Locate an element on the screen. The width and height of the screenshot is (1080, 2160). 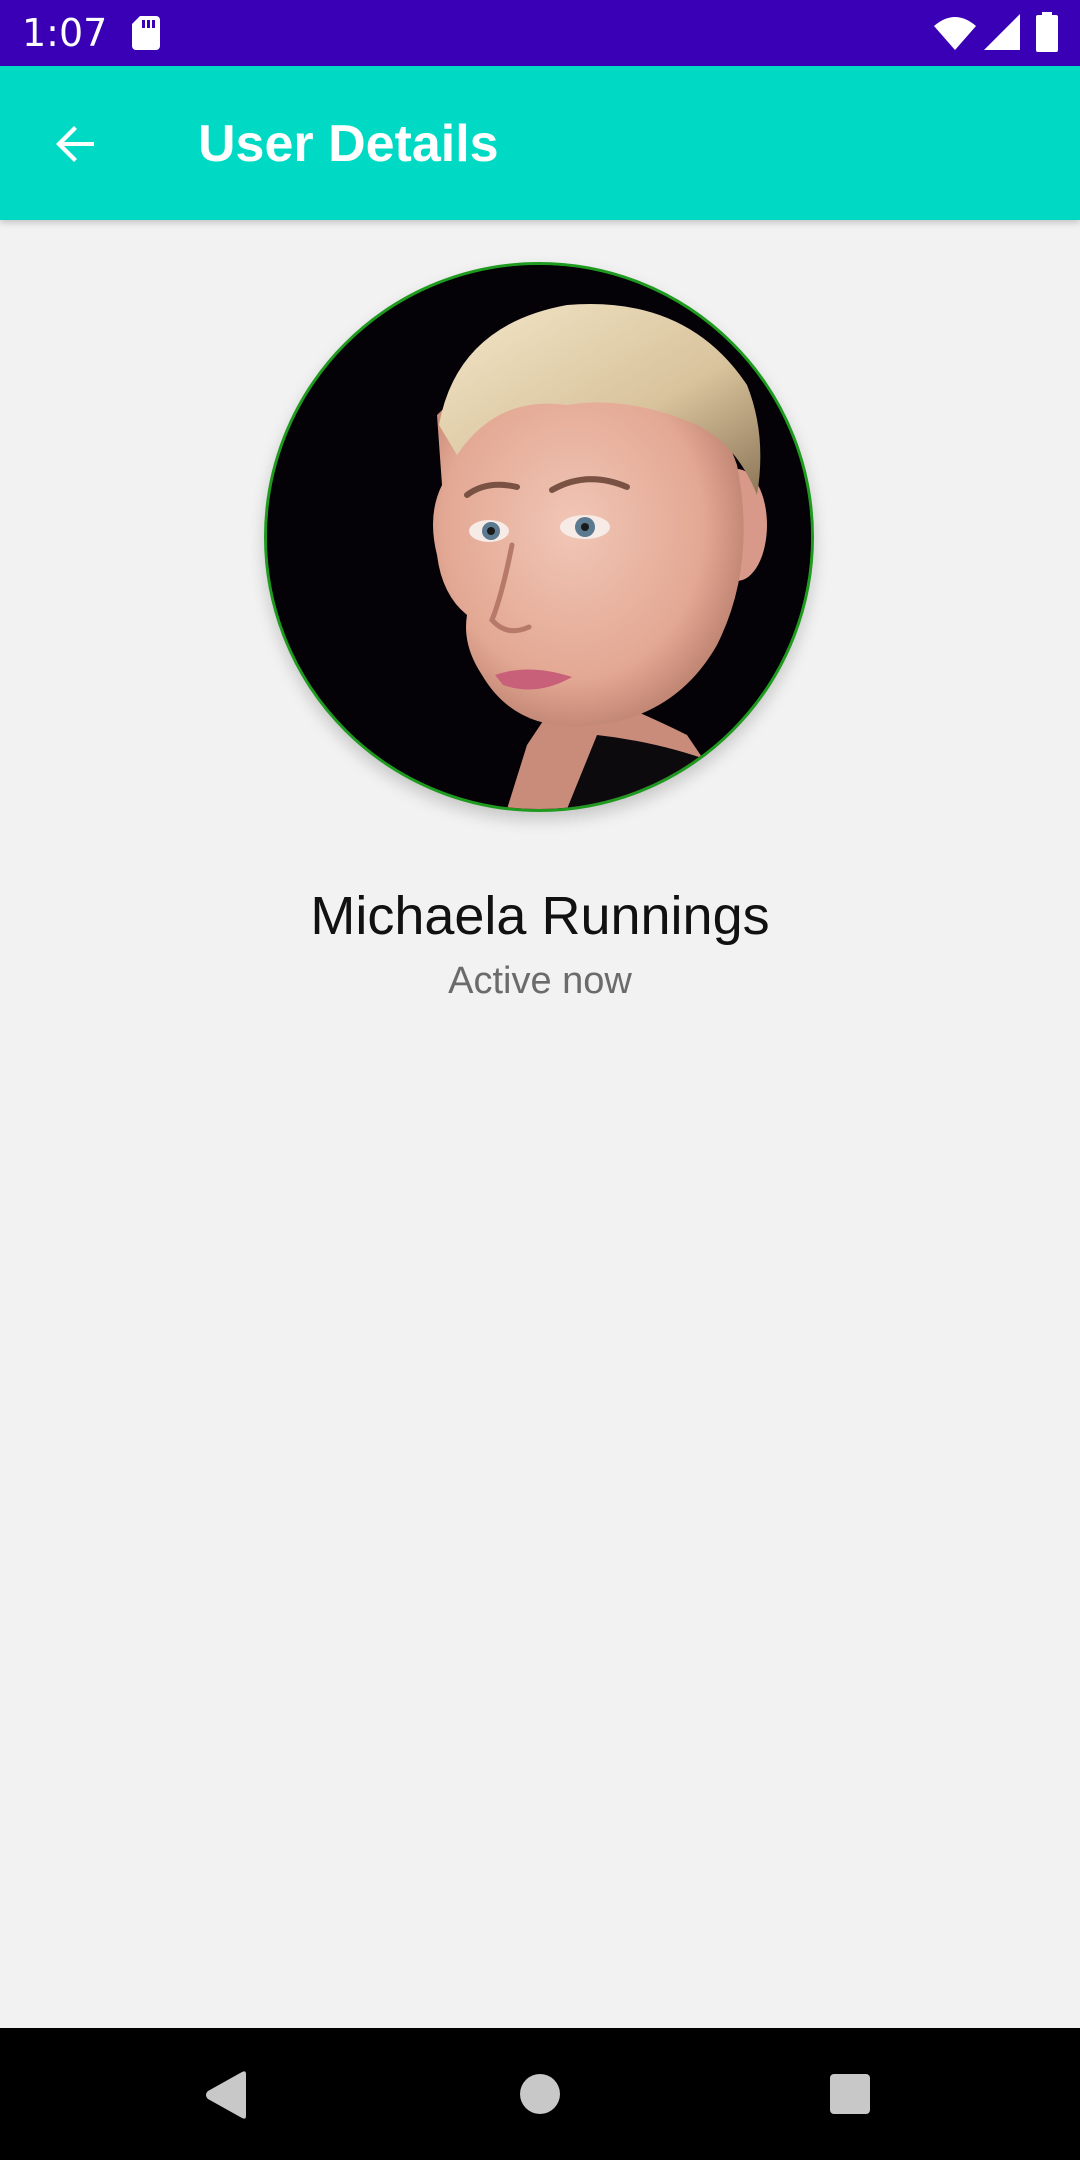
user-status: Active now is located at coordinates (540, 981).